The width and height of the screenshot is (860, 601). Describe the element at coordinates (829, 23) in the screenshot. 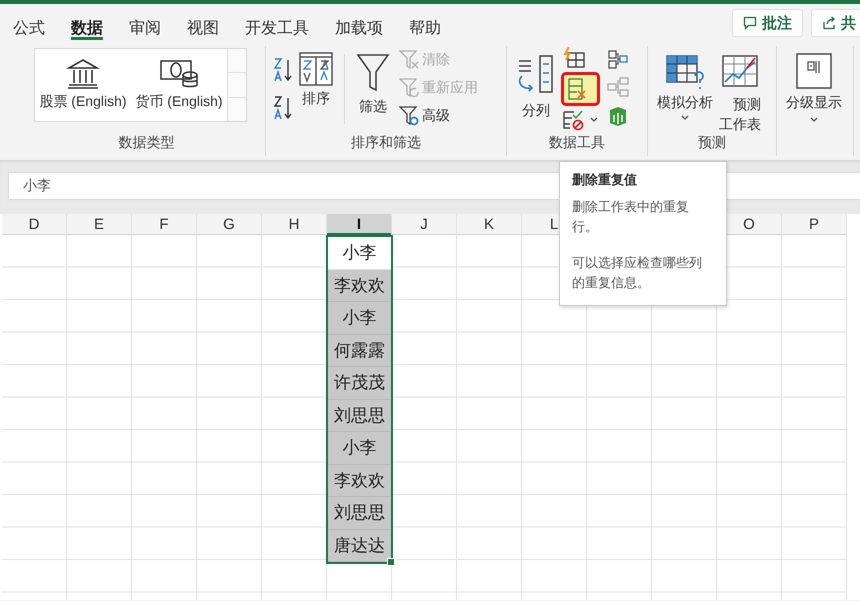

I see `share-icon` at that location.